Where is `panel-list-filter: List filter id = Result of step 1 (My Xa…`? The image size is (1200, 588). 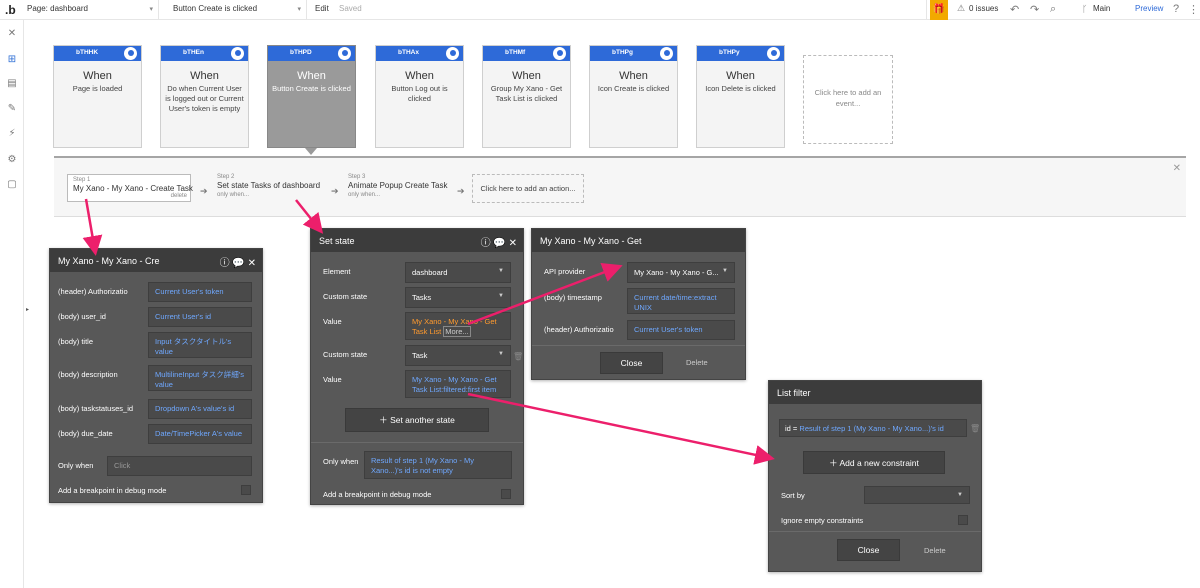 panel-list-filter: List filter id = Result of step 1 (My Xa… is located at coordinates (875, 476).